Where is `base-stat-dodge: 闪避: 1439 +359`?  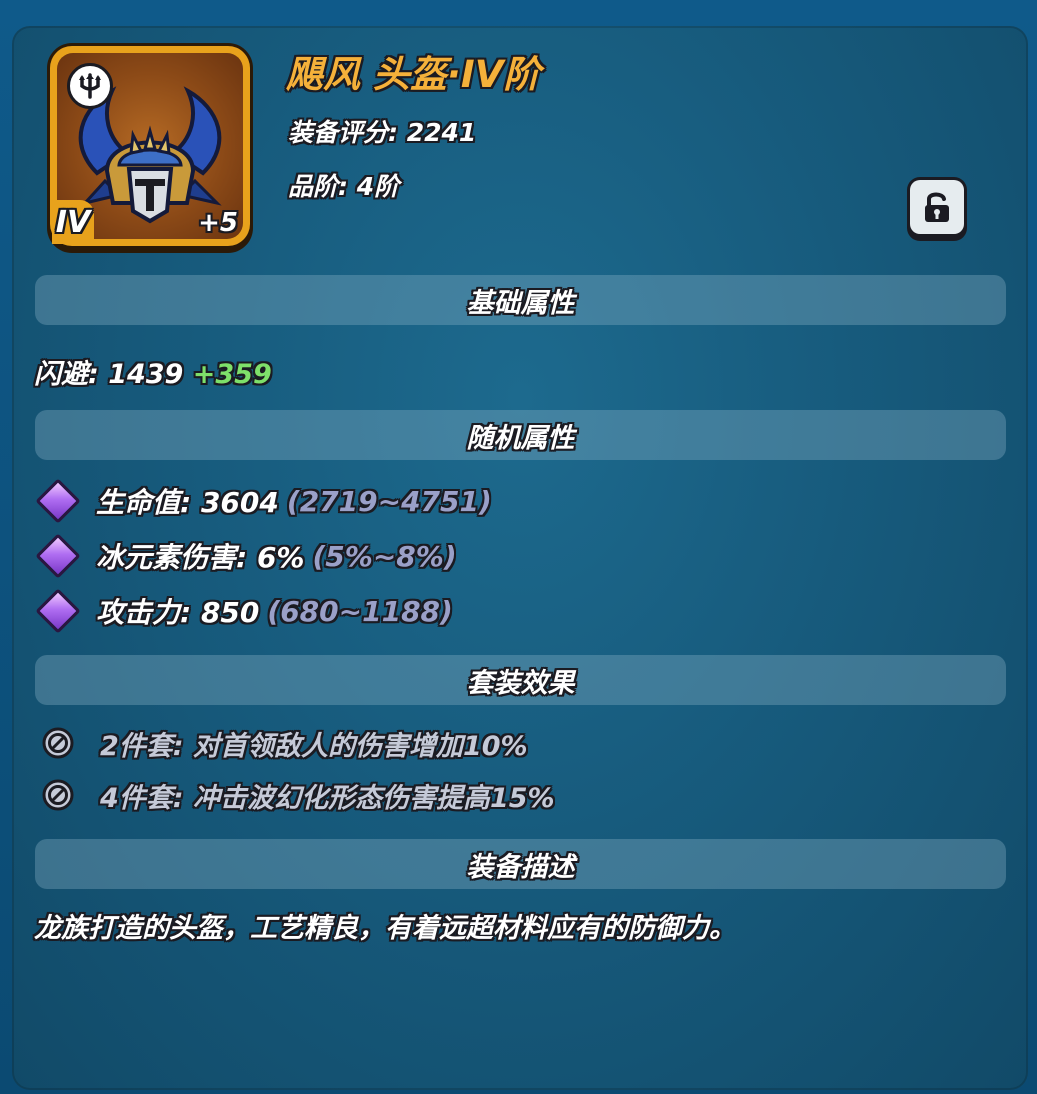 base-stat-dodge: 闪避: 1439 +359 is located at coordinates (153, 371).